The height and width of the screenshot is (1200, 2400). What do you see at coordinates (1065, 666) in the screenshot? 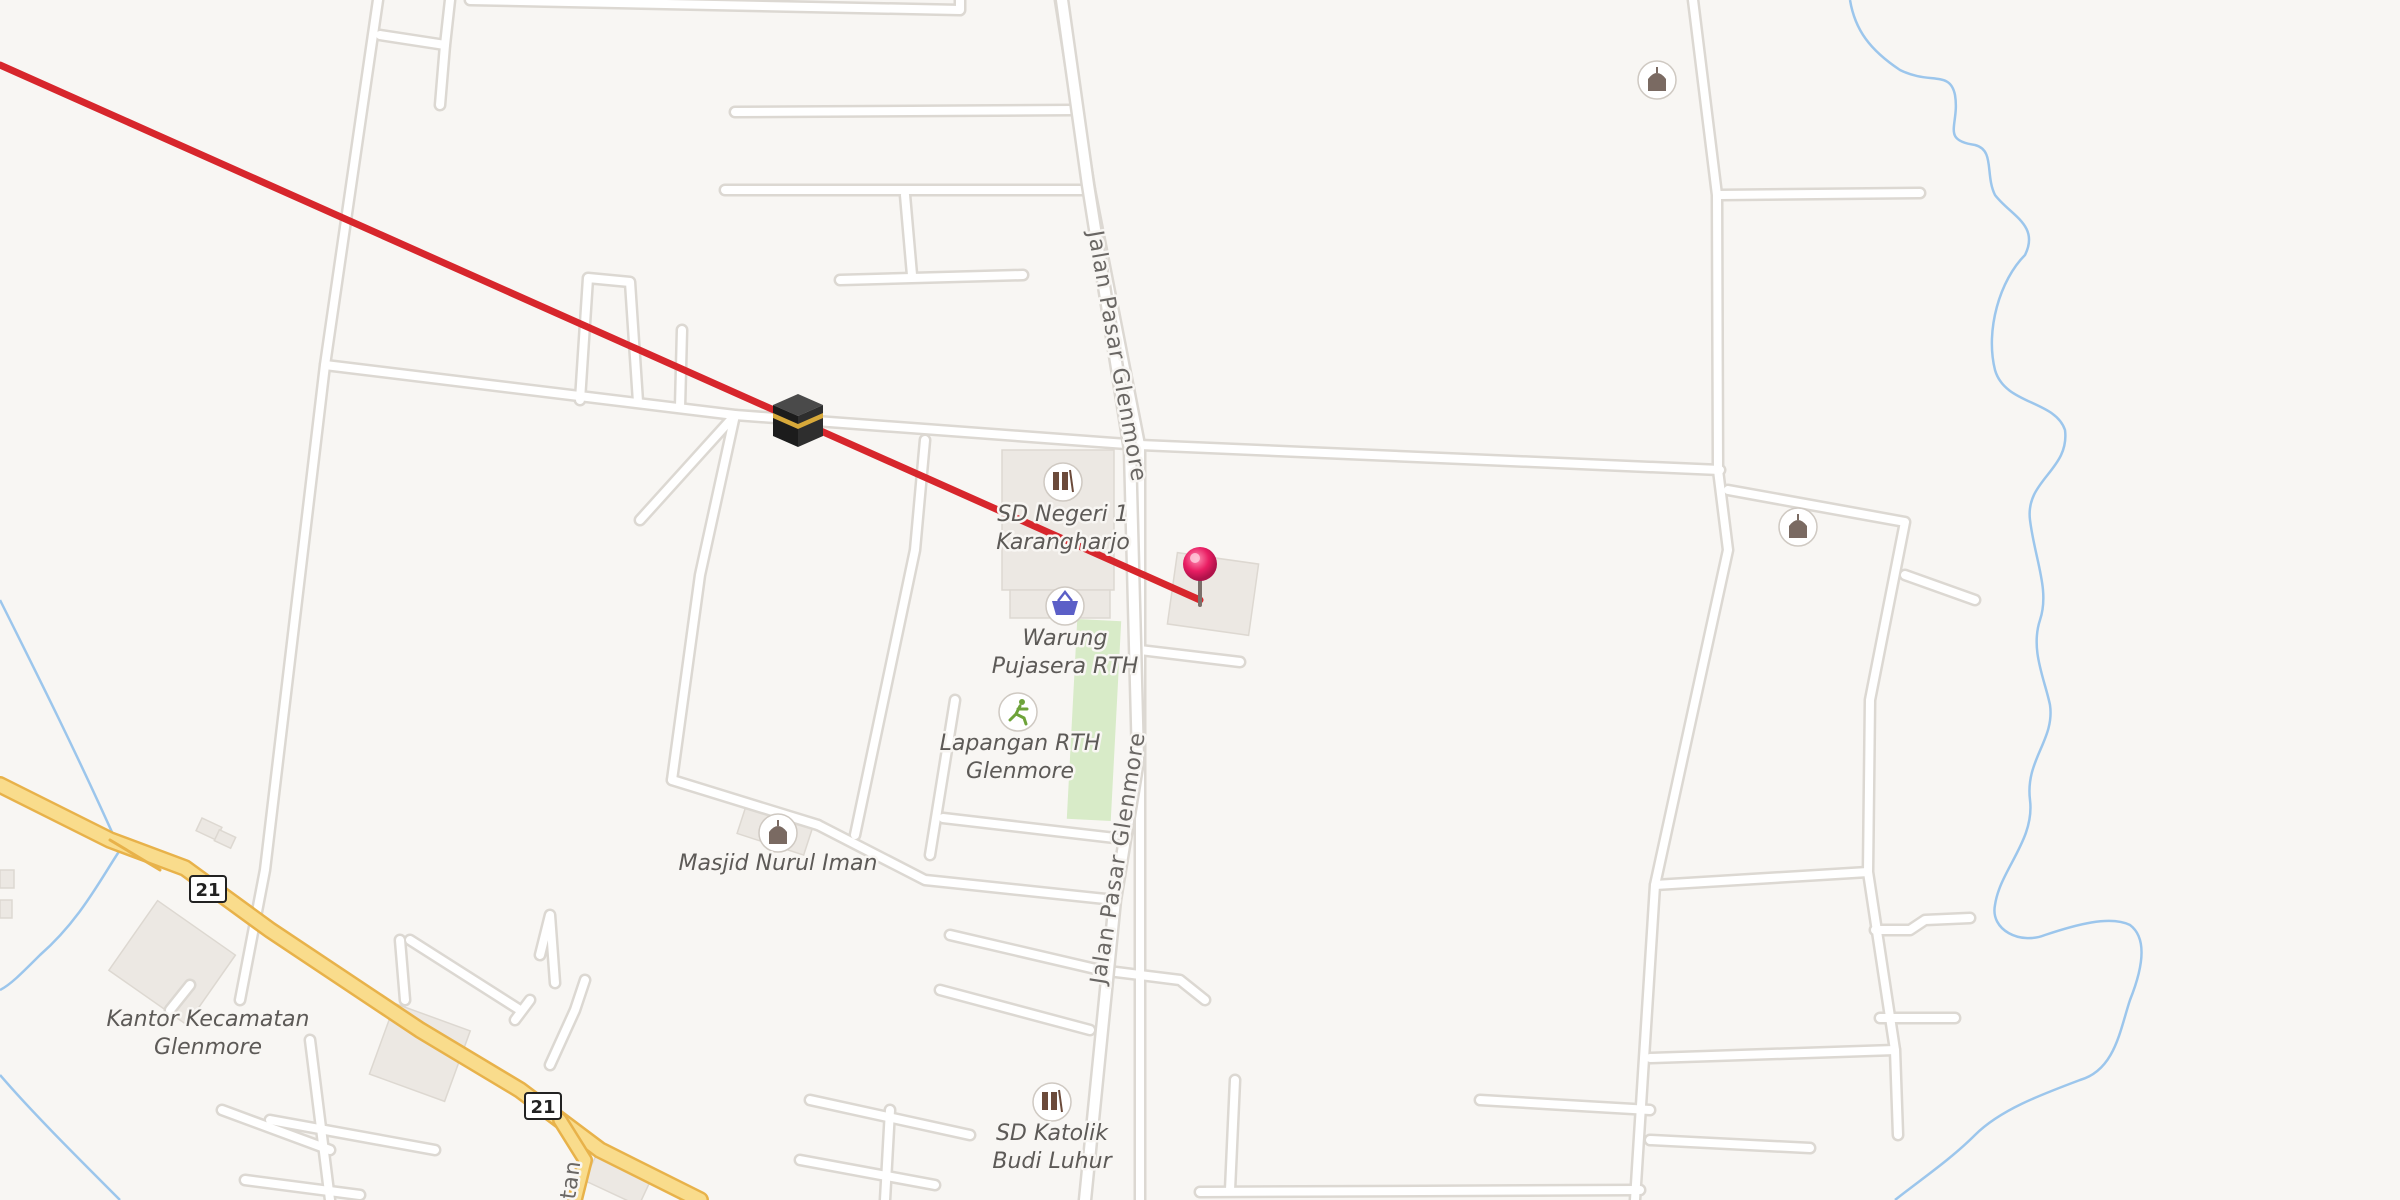
I see `poi-label-line2: Pujasera RTH` at bounding box center [1065, 666].